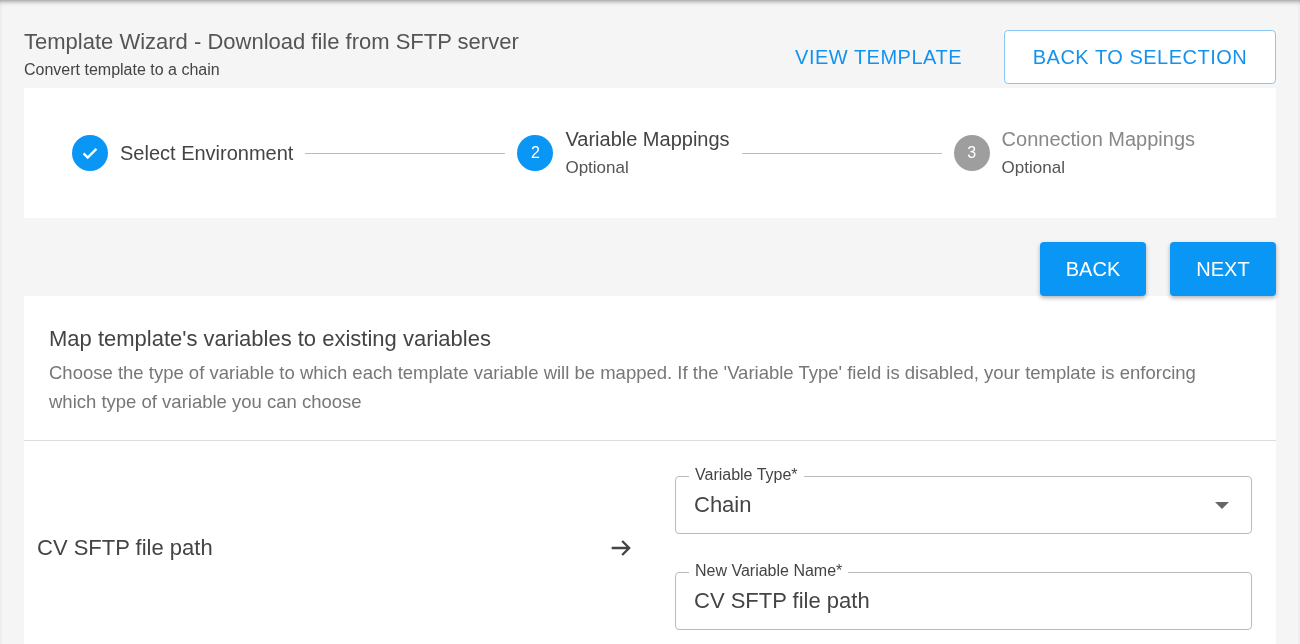 The width and height of the screenshot is (1300, 644). I want to click on next-button: NEXT, so click(1223, 269).